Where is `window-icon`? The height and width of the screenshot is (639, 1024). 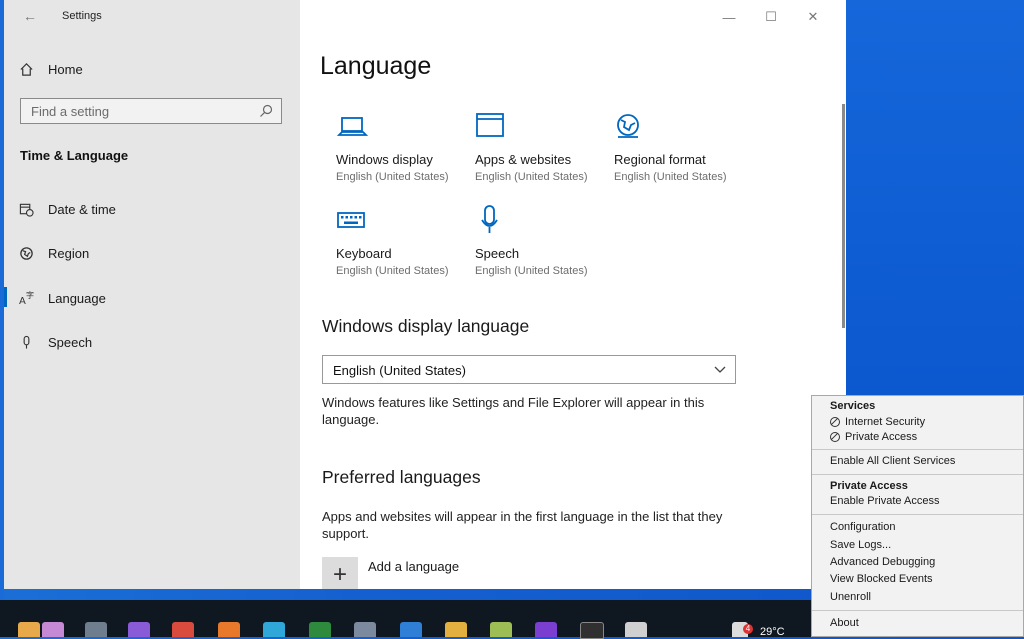 window-icon is located at coordinates (492, 127).